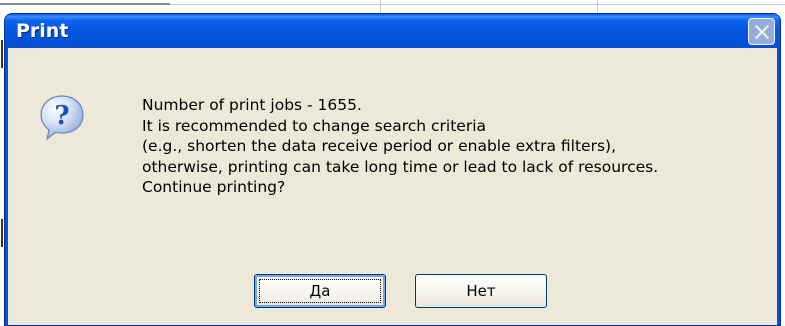 The image size is (785, 326). I want to click on yes-button: Да, so click(320, 291).